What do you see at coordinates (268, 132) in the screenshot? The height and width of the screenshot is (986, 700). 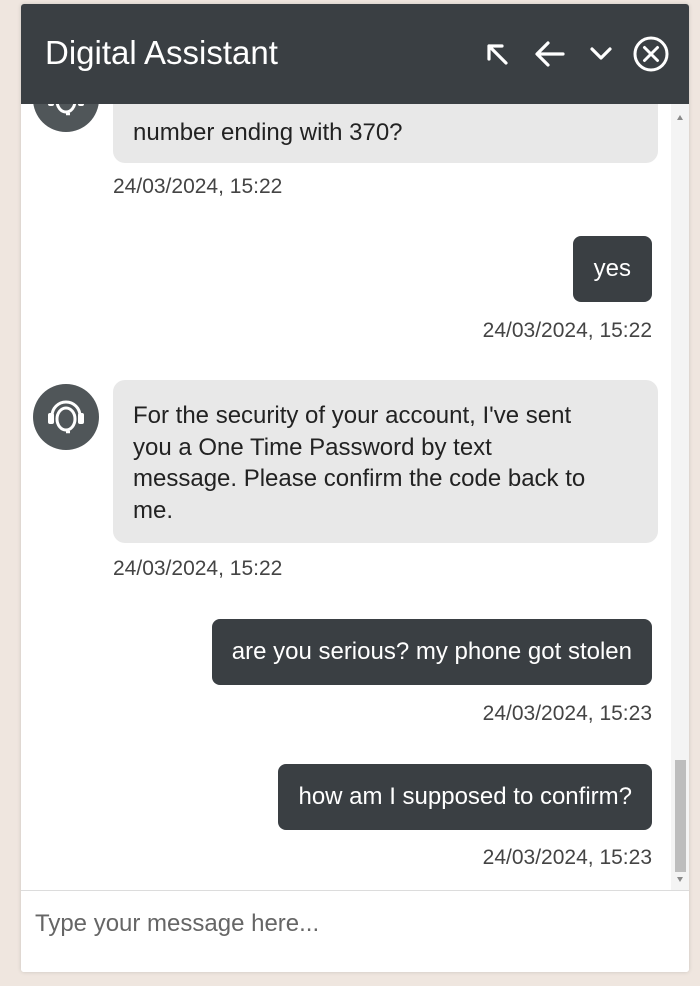 I see `message-text: number ending with 370?` at bounding box center [268, 132].